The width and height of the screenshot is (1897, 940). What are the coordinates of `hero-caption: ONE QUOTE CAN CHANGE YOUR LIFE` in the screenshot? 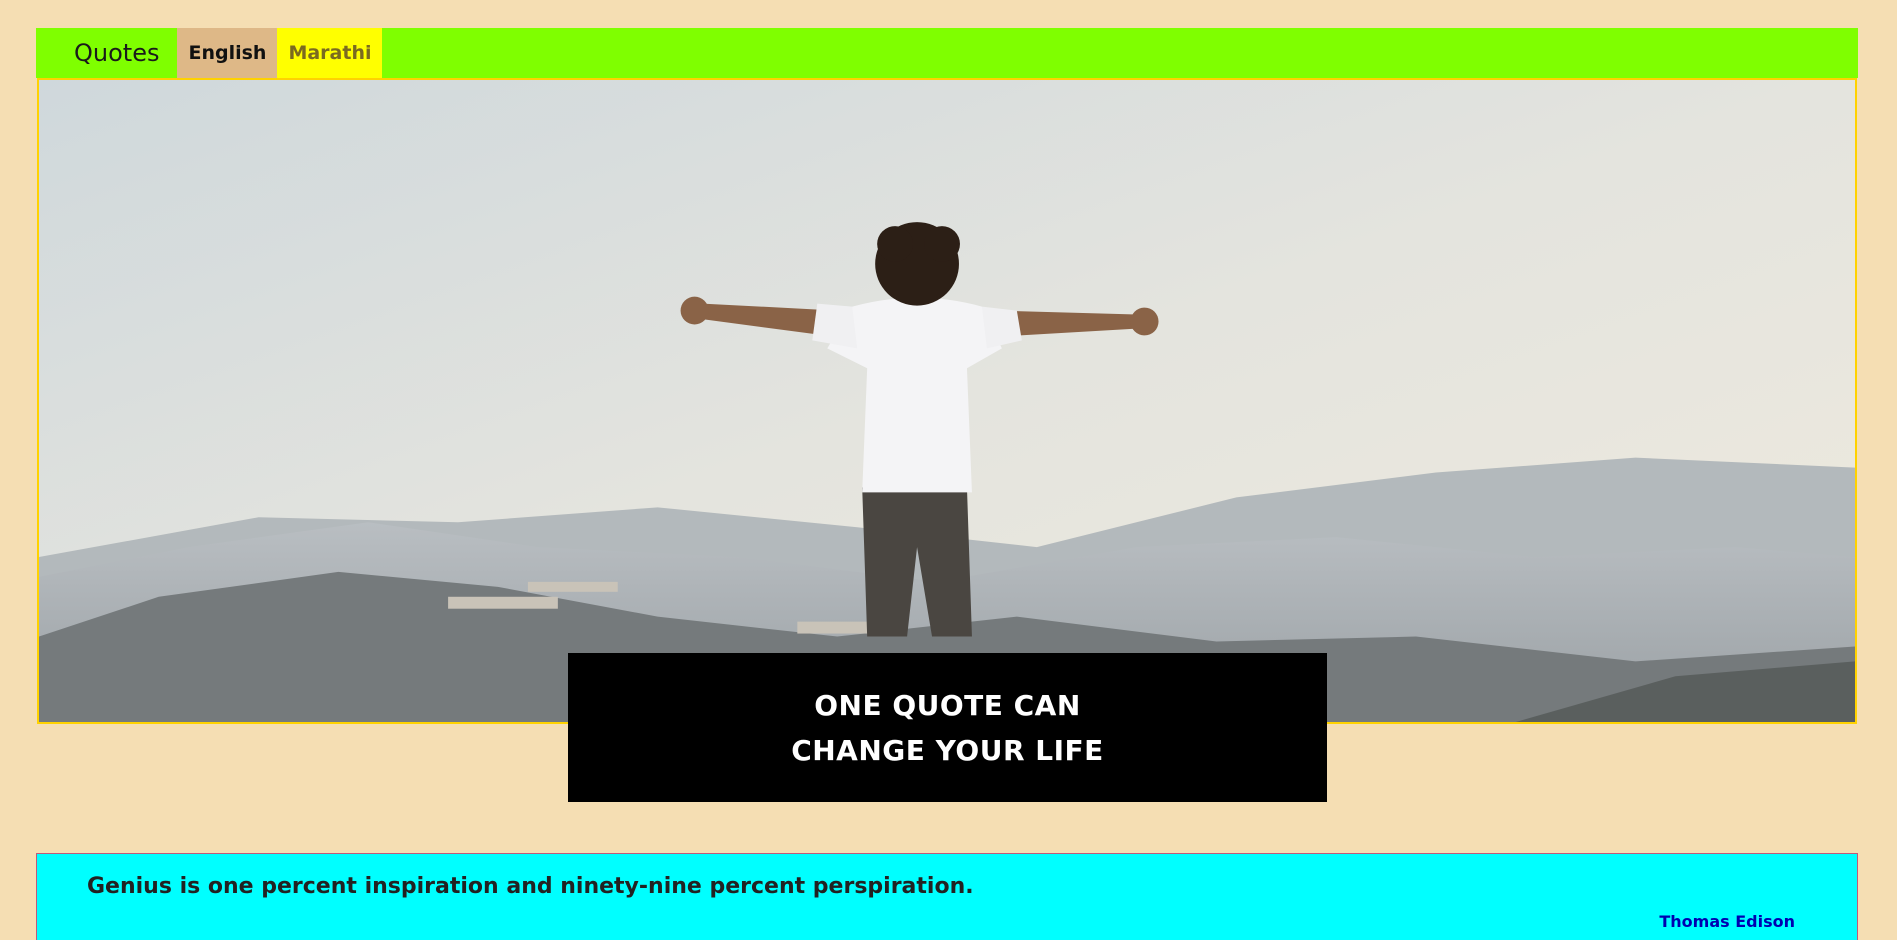 It's located at (947, 727).